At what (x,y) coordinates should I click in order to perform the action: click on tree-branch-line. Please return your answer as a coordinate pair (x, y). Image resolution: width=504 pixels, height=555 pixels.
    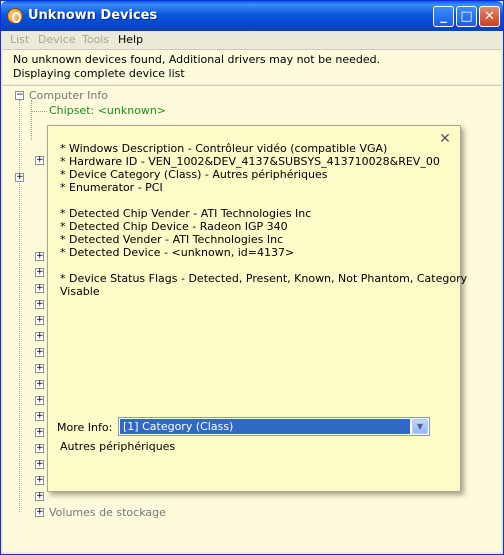
    Looking at the image, I should click on (39, 111).